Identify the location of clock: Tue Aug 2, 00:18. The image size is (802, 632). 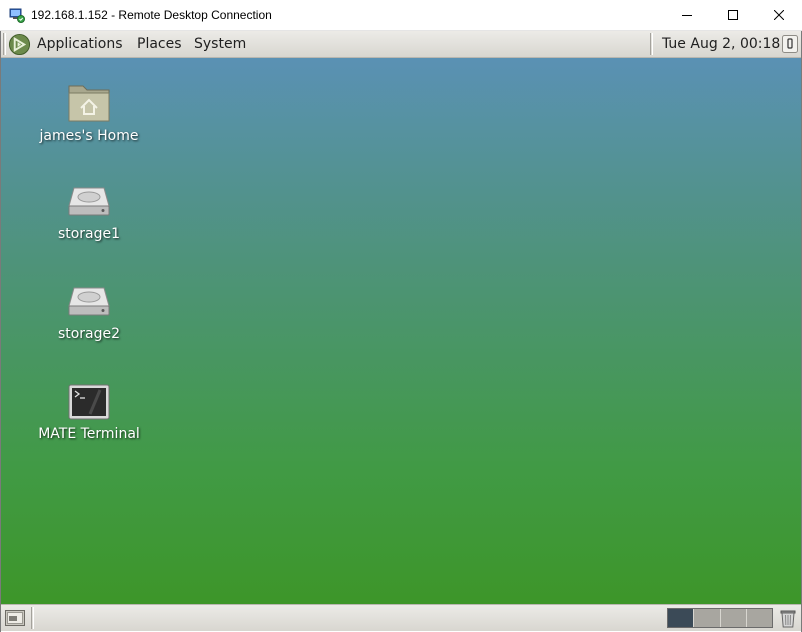
(721, 44).